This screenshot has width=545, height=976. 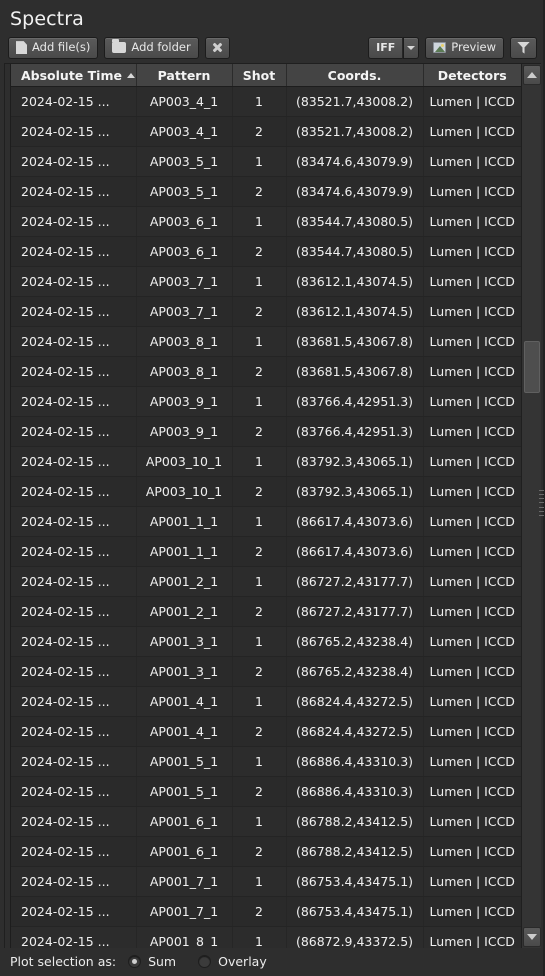 I want to click on column-header-pattern: Pattern, so click(x=184, y=75).